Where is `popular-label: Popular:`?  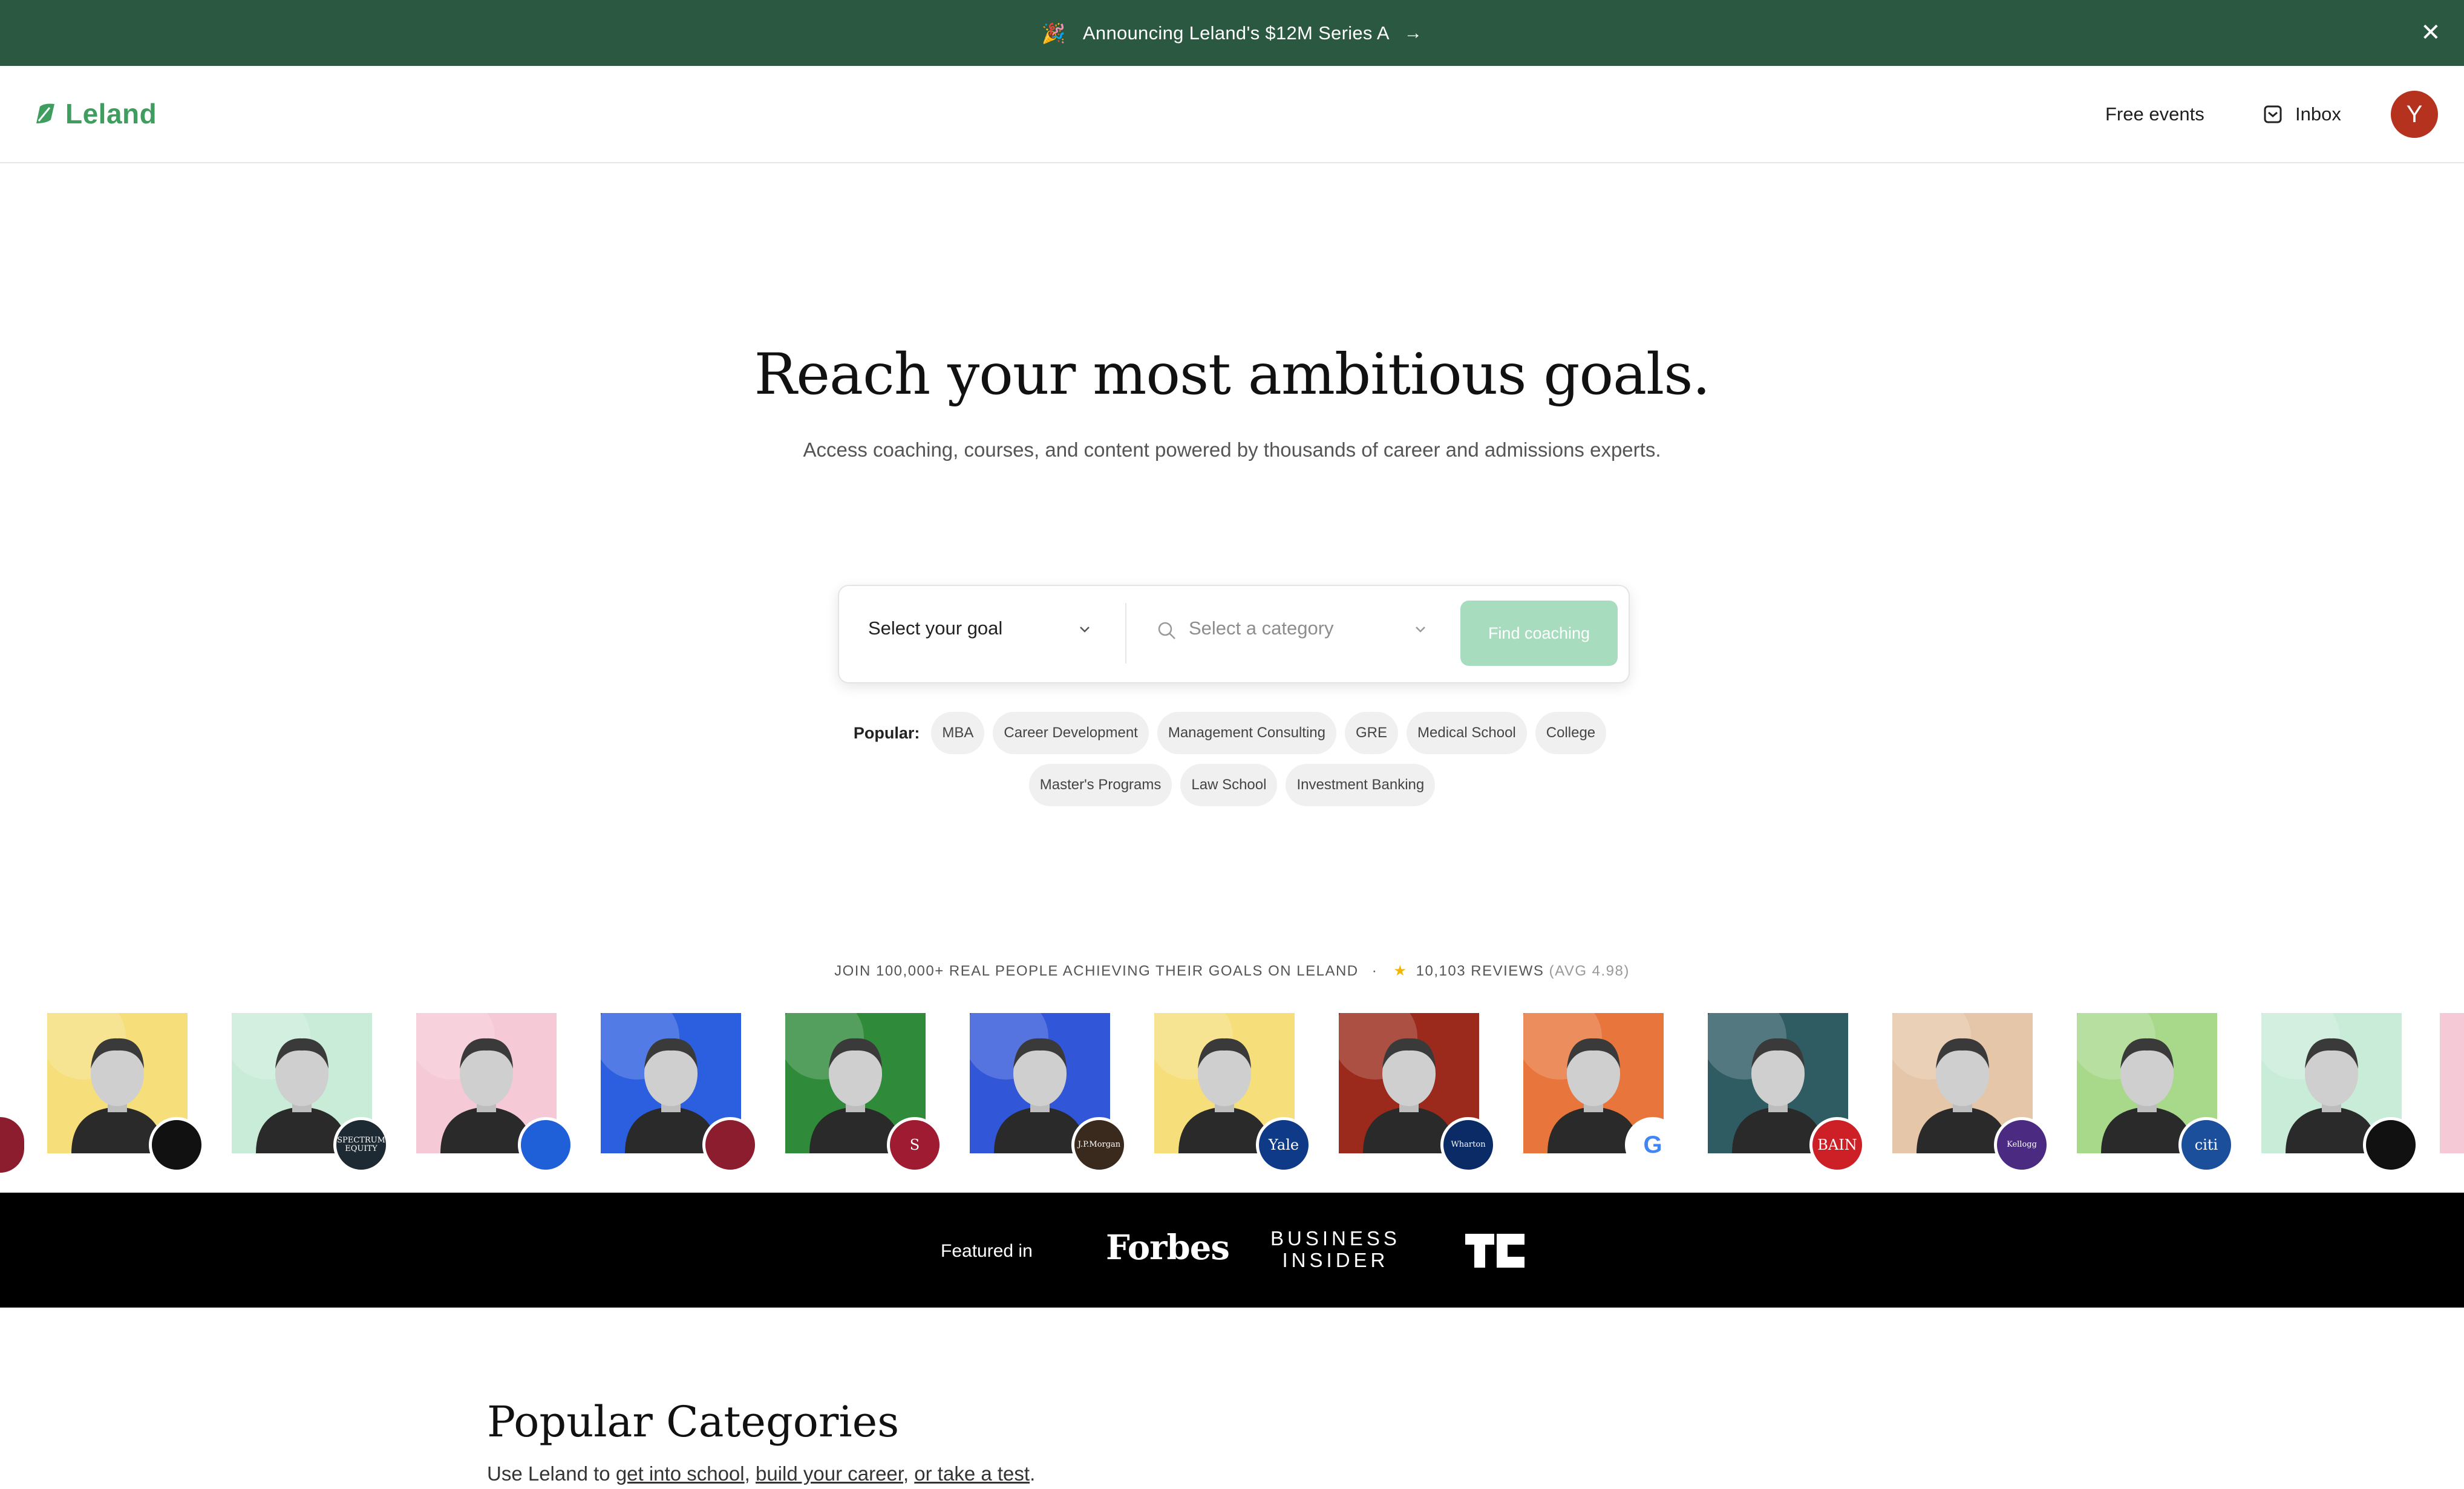 popular-label: Popular: is located at coordinates (886, 732).